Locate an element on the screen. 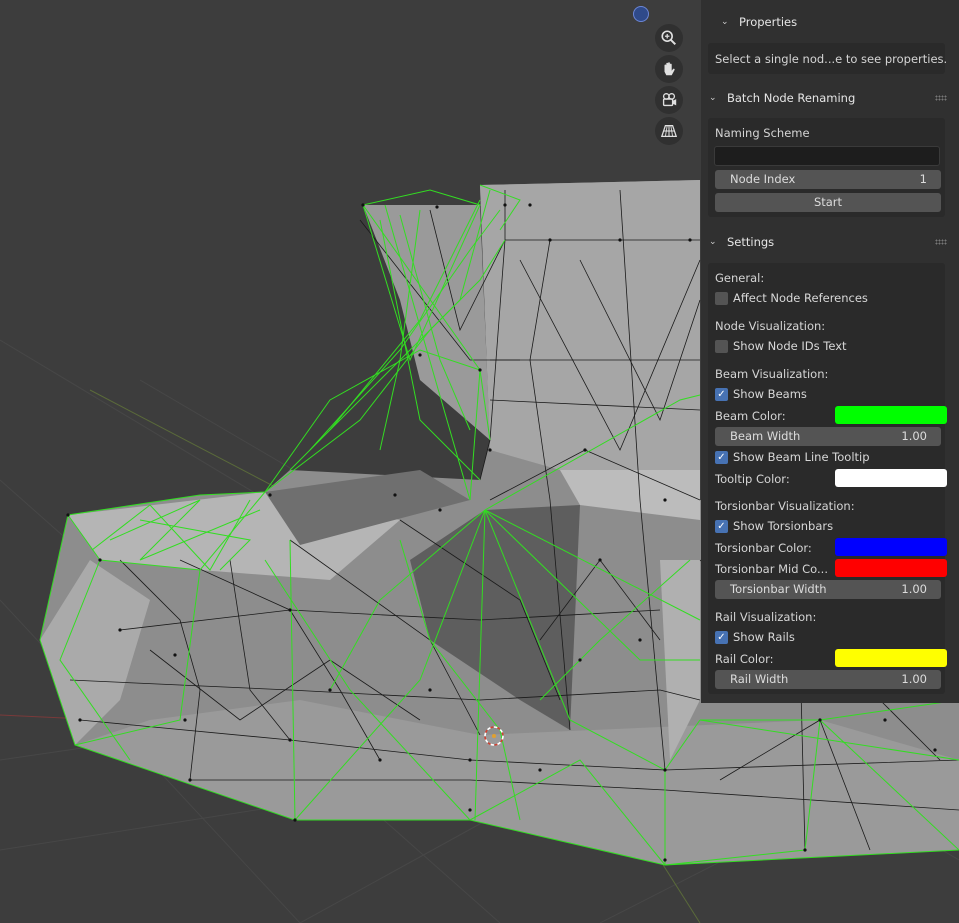  batch-renaming-header: ⌄ Batch Node Renaming is located at coordinates (830, 98).